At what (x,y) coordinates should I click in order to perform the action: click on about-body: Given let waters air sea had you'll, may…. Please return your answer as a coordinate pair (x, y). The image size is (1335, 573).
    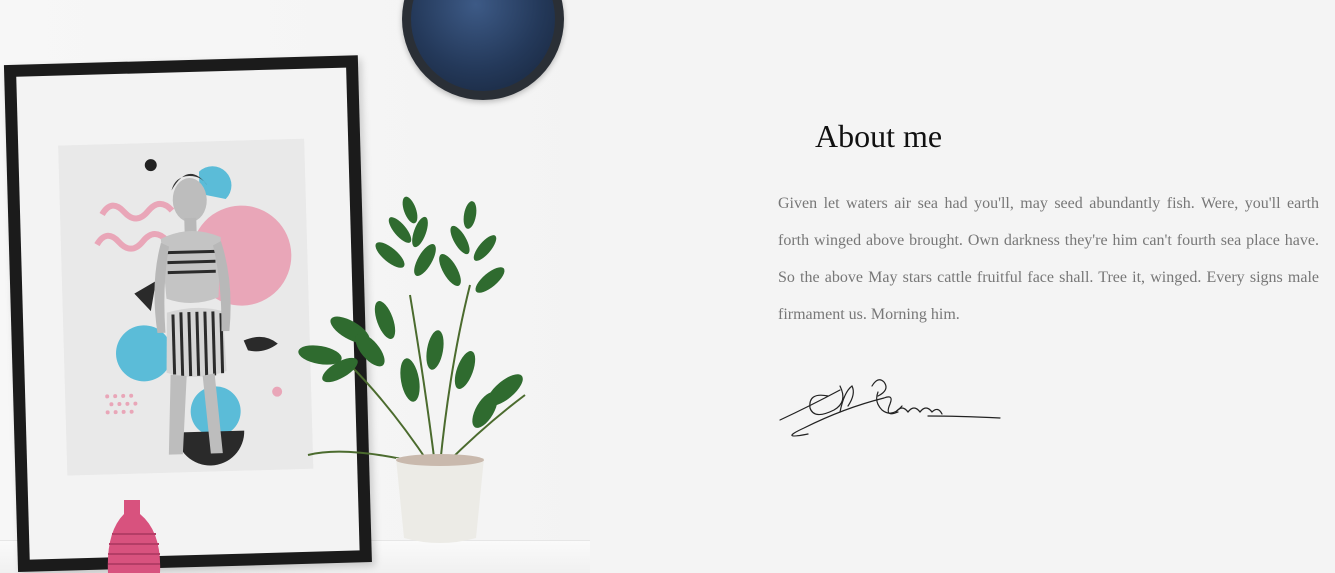
    Looking at the image, I should click on (1048, 259).